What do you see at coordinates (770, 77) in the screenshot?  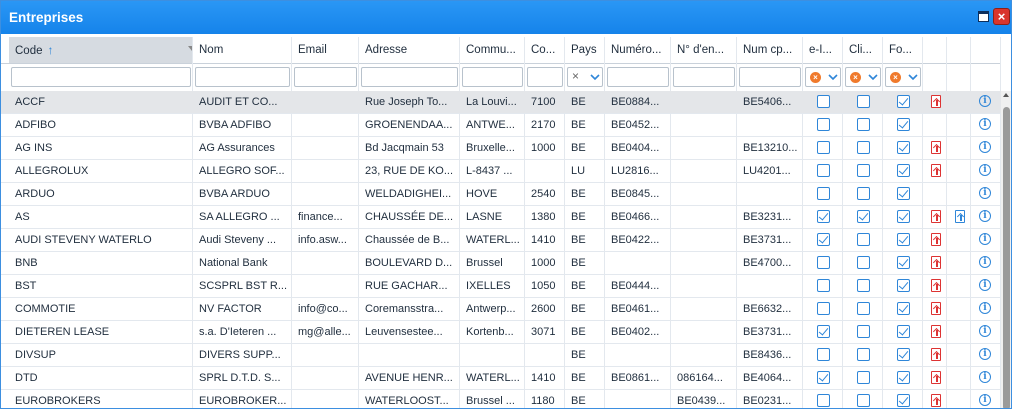 I see `filter-numcp-input` at bounding box center [770, 77].